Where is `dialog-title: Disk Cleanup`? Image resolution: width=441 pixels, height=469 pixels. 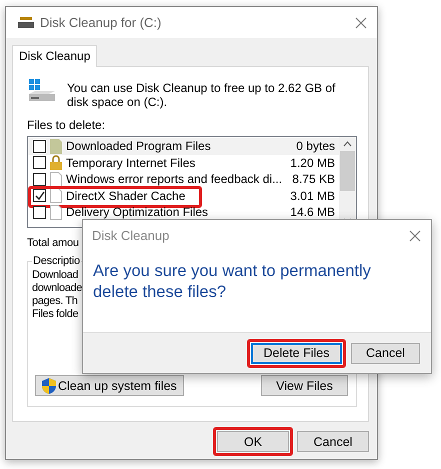
dialog-title: Disk Cleanup is located at coordinates (131, 235).